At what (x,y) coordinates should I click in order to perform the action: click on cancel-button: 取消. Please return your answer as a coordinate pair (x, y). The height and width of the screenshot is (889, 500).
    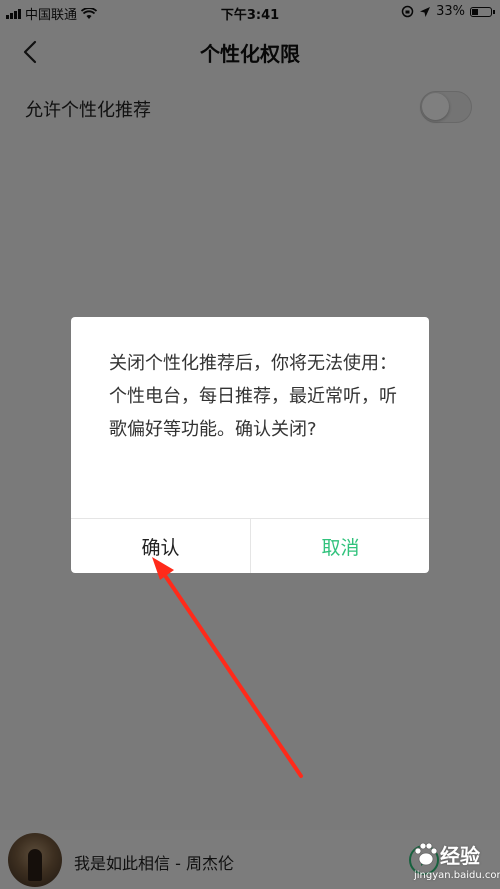
    Looking at the image, I should click on (340, 546).